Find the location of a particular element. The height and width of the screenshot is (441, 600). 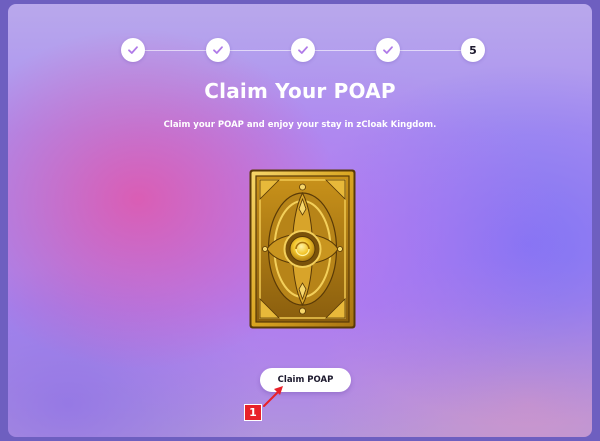

step-5-current: 5 is located at coordinates (473, 50).